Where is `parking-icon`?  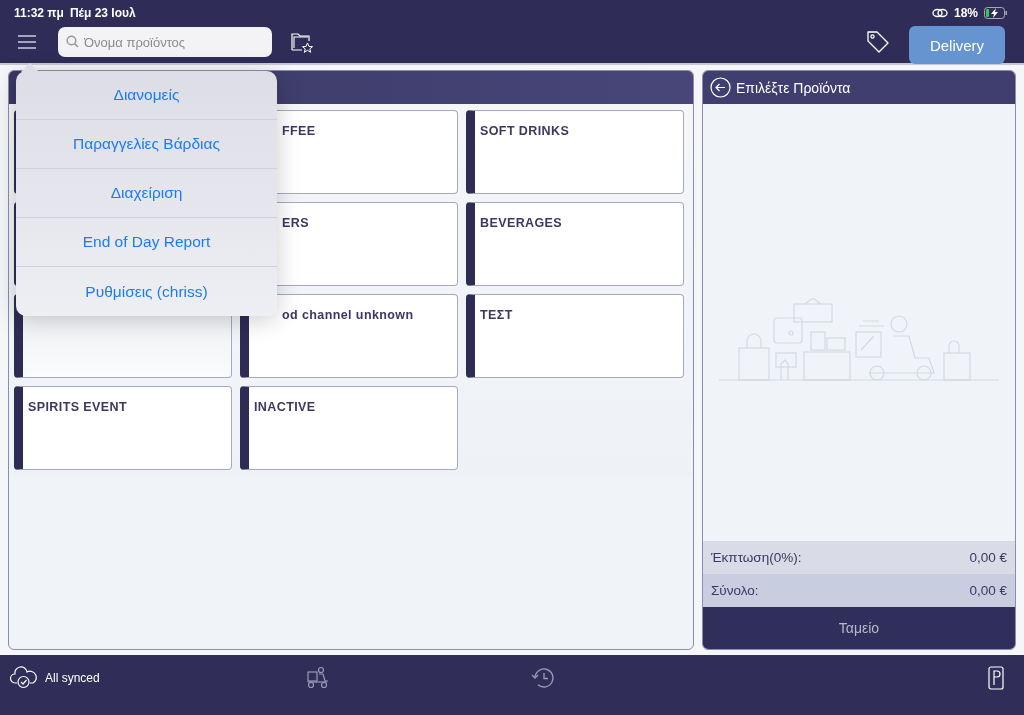 parking-icon is located at coordinates (996, 678).